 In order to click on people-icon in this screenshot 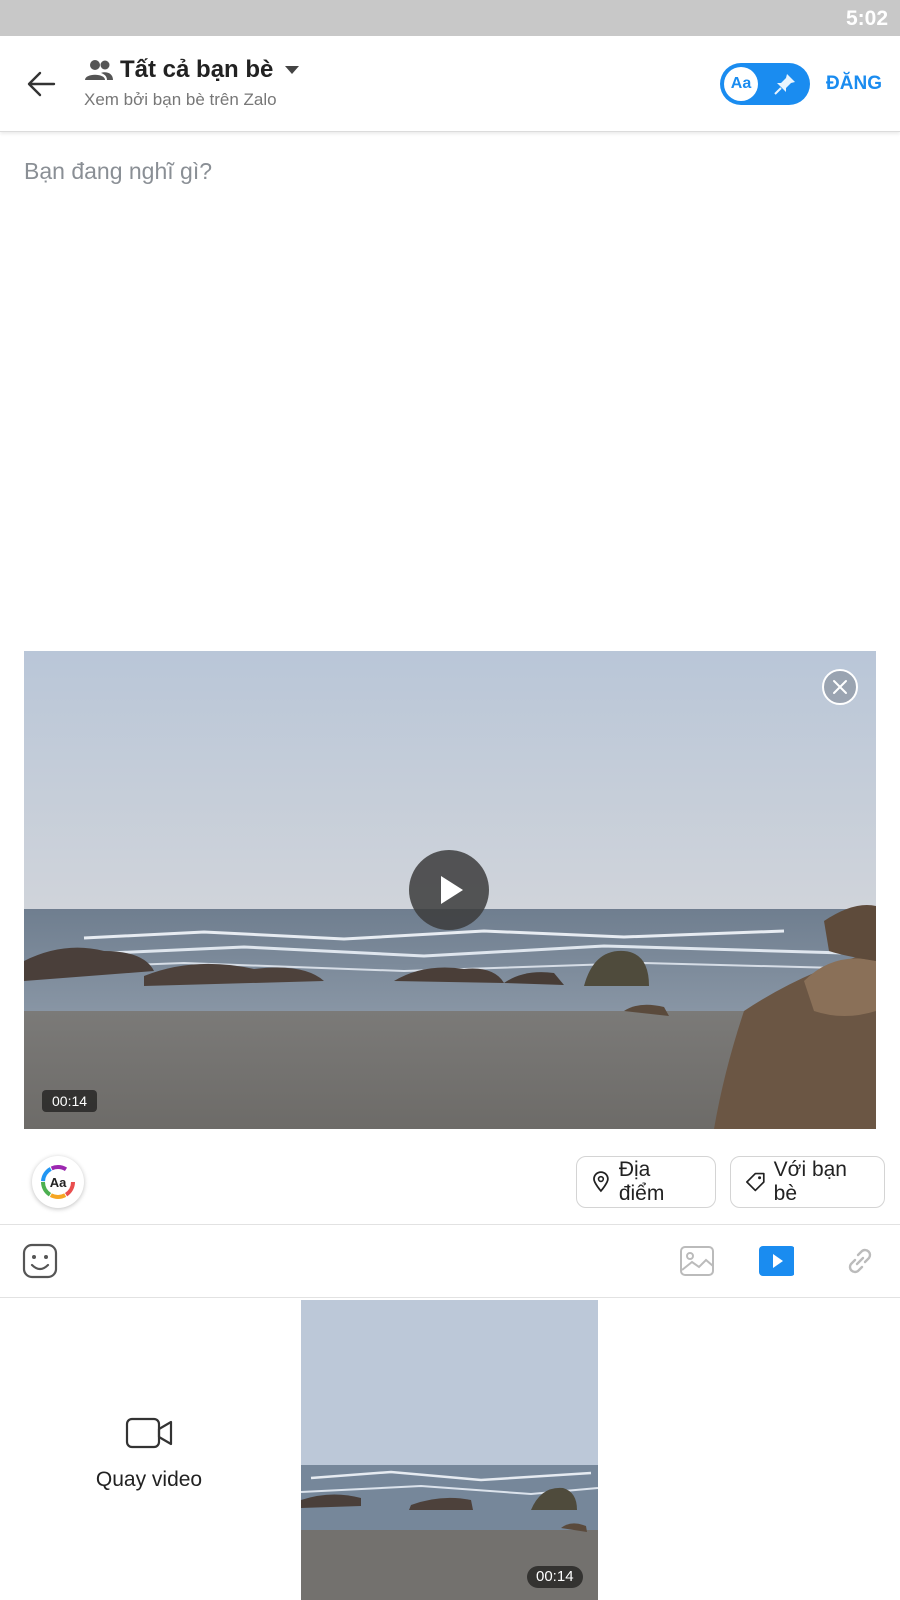, I will do `click(99, 70)`.